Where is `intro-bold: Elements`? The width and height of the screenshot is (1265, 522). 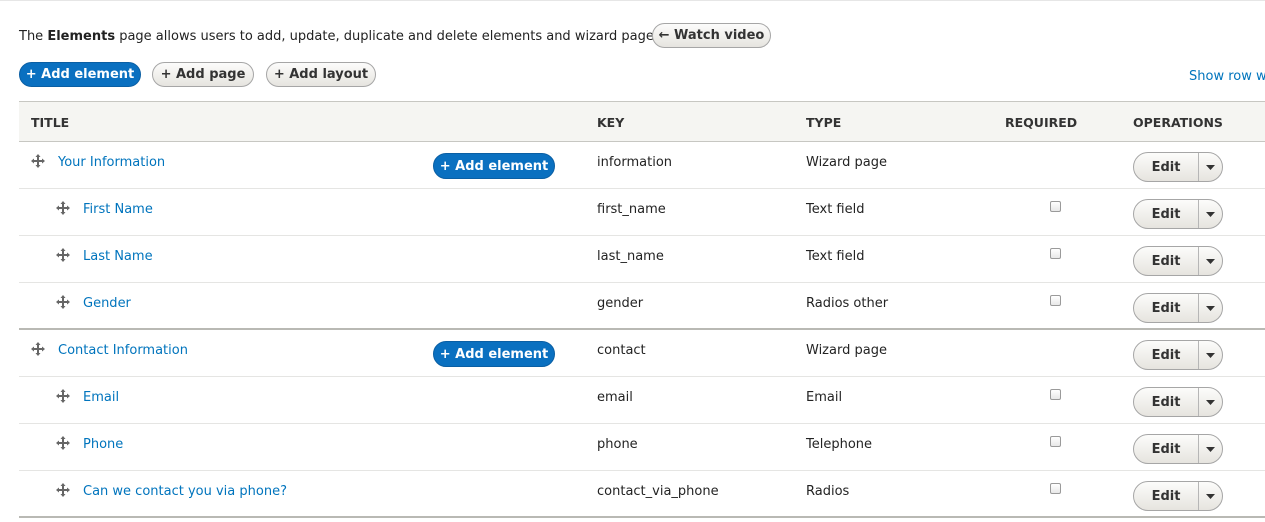 intro-bold: Elements is located at coordinates (81, 36).